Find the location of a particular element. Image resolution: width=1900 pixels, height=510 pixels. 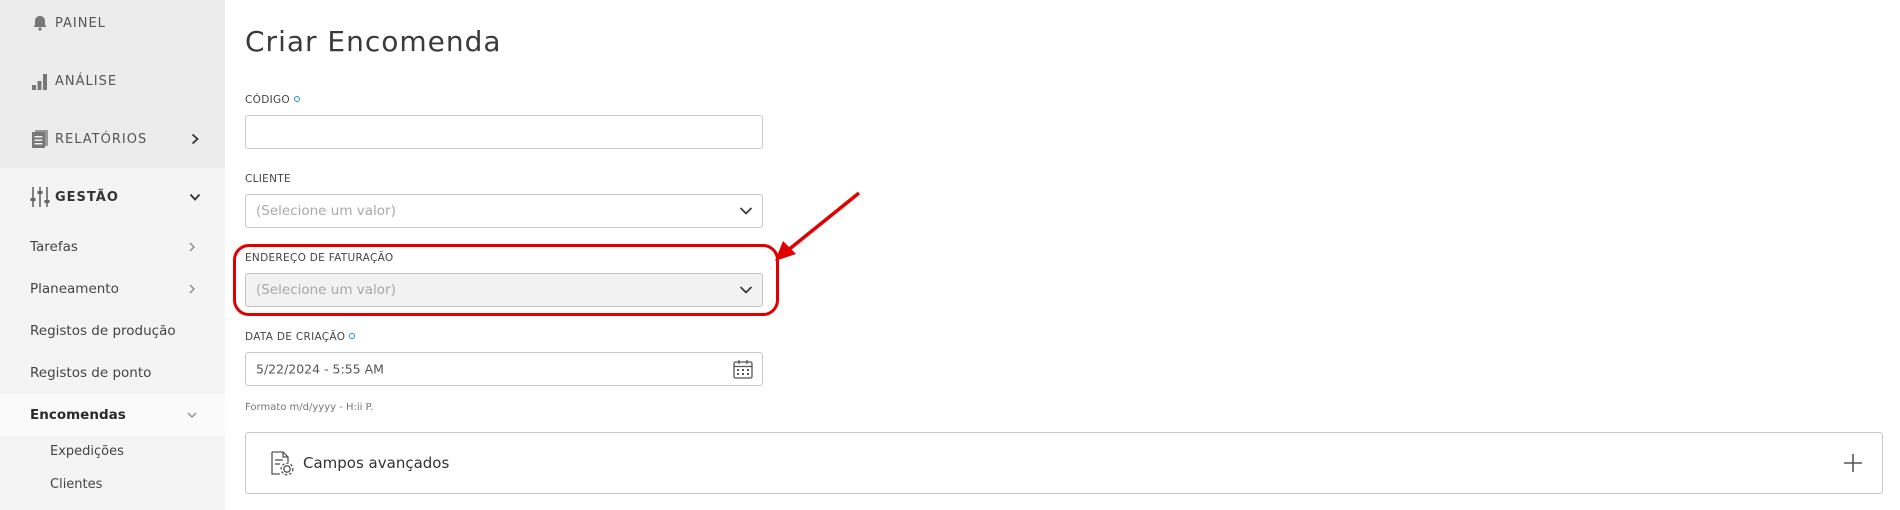

sidebar-item-expedicoes: Expedições is located at coordinates (112, 451).